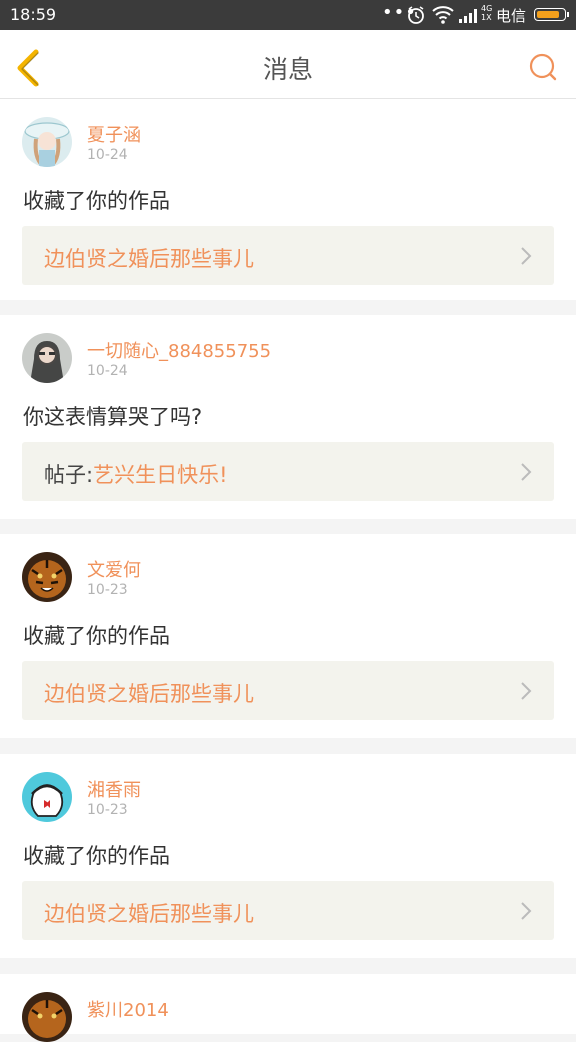  I want to click on status-time: 18:59, so click(33, 14).